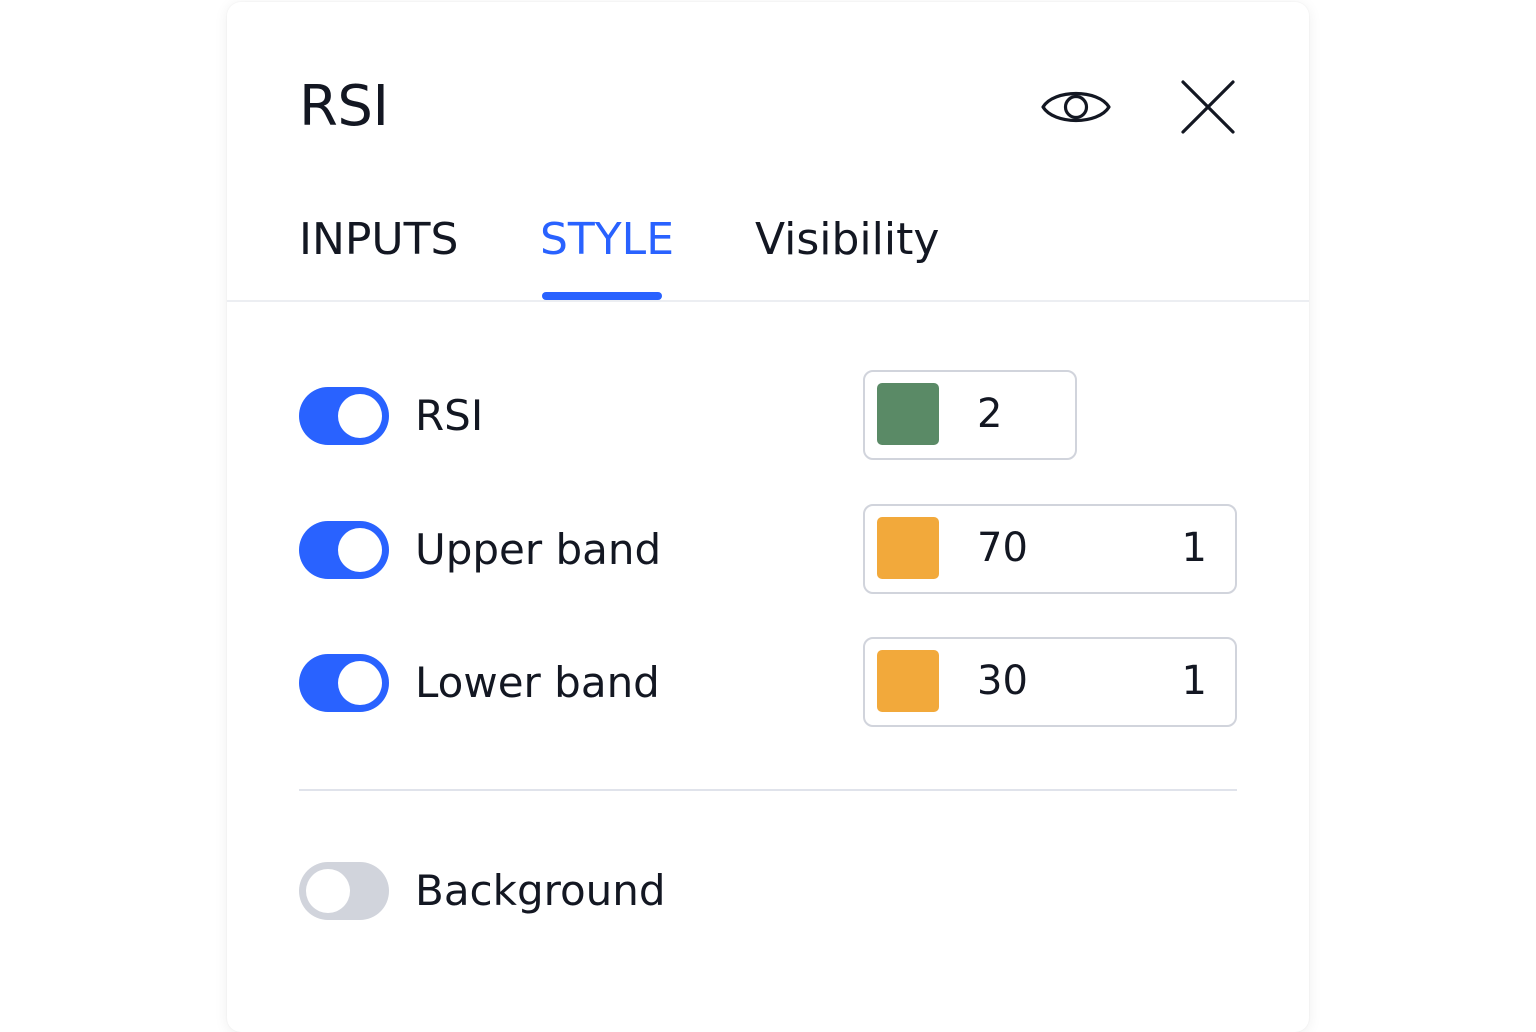 This screenshot has height=1032, width=1536. What do you see at coordinates (540, 890) in the screenshot?
I see `background-label: Background` at bounding box center [540, 890].